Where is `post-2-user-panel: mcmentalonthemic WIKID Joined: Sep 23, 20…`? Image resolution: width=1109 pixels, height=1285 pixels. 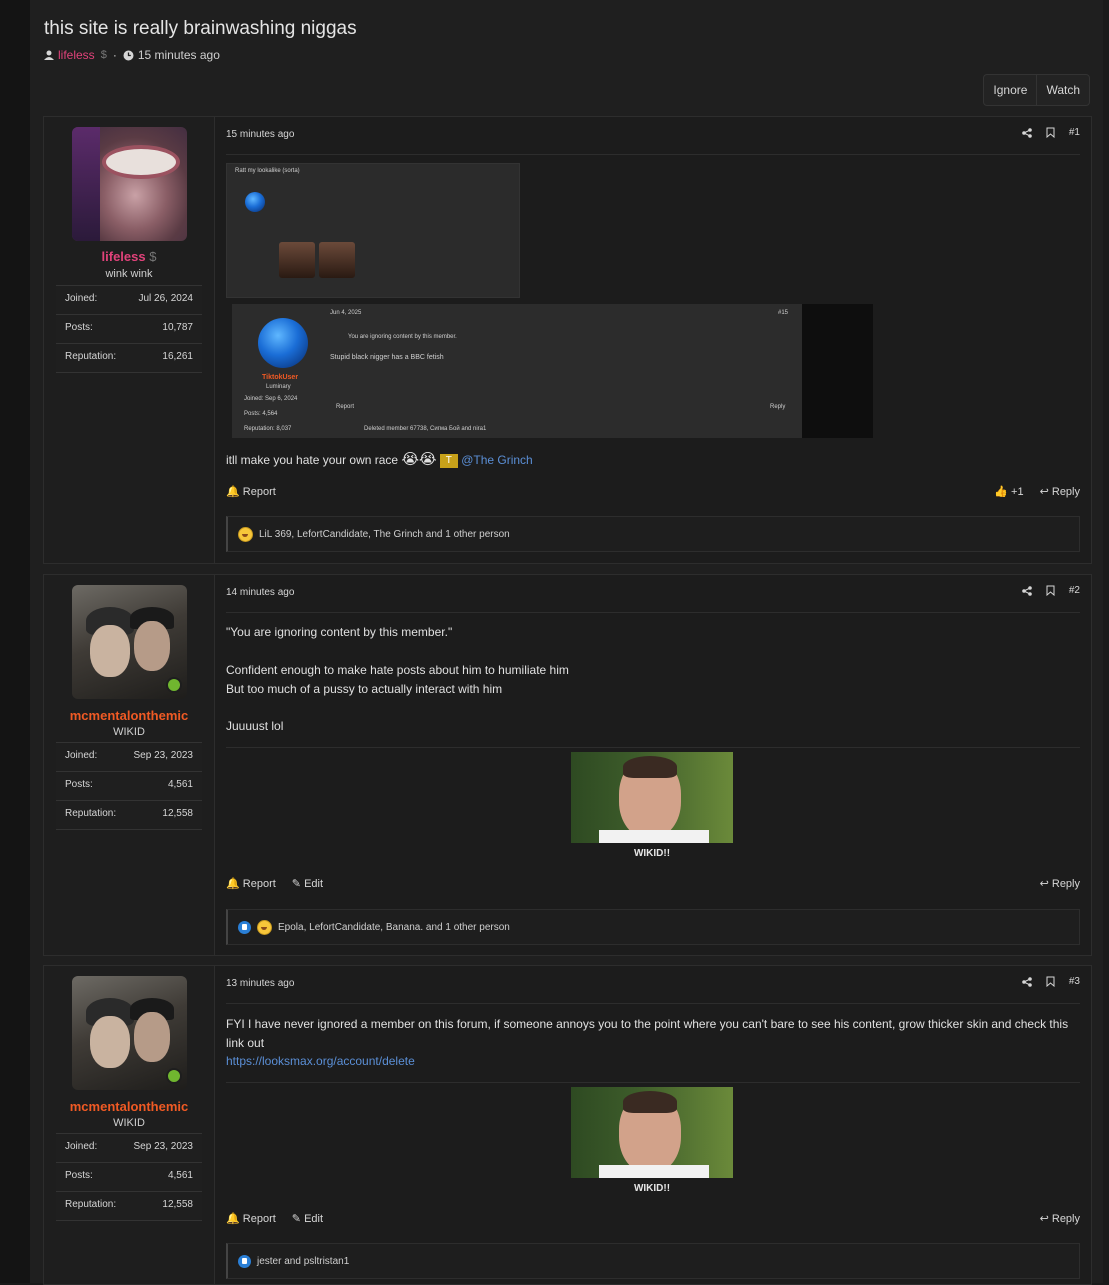
post-2-user-panel: mcmentalonthemic WIKID Joined: Sep 23, 20… is located at coordinates (129, 765).